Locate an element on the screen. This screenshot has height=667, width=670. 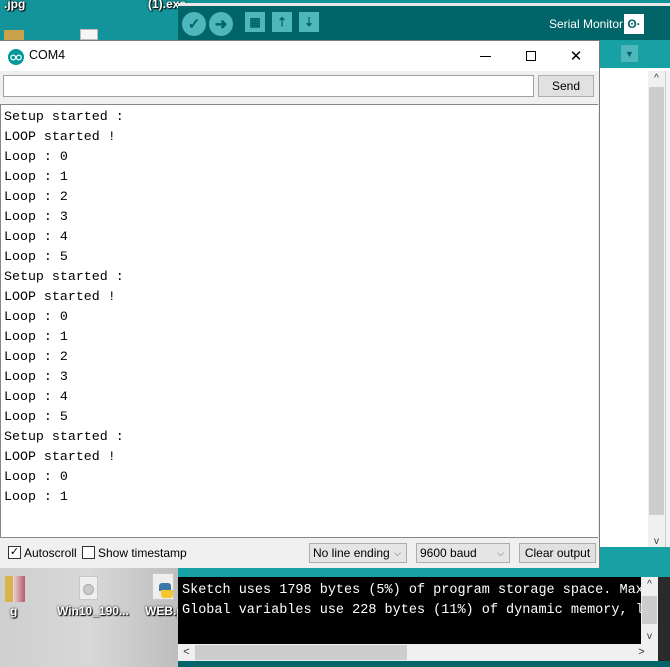
ide-bottom-strip is located at coordinates (424, 664).